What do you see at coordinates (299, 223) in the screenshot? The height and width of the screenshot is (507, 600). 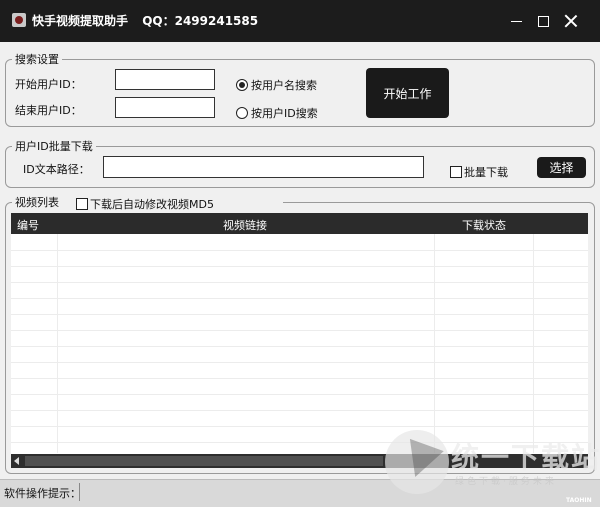 I see `table-header: 编号 视频链接 下载状态` at bounding box center [299, 223].